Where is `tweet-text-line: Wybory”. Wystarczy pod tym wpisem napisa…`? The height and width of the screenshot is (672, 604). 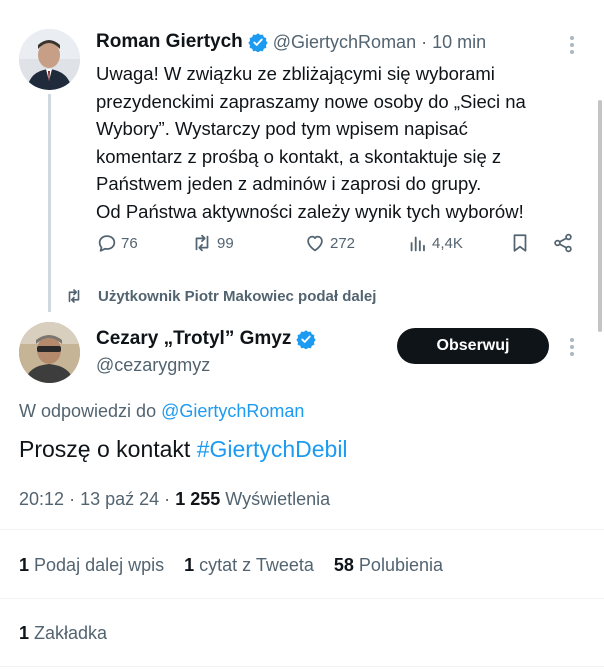 tweet-text-line: Wybory”. Wystarczy pod tym wpisem napisa… is located at coordinates (282, 128).